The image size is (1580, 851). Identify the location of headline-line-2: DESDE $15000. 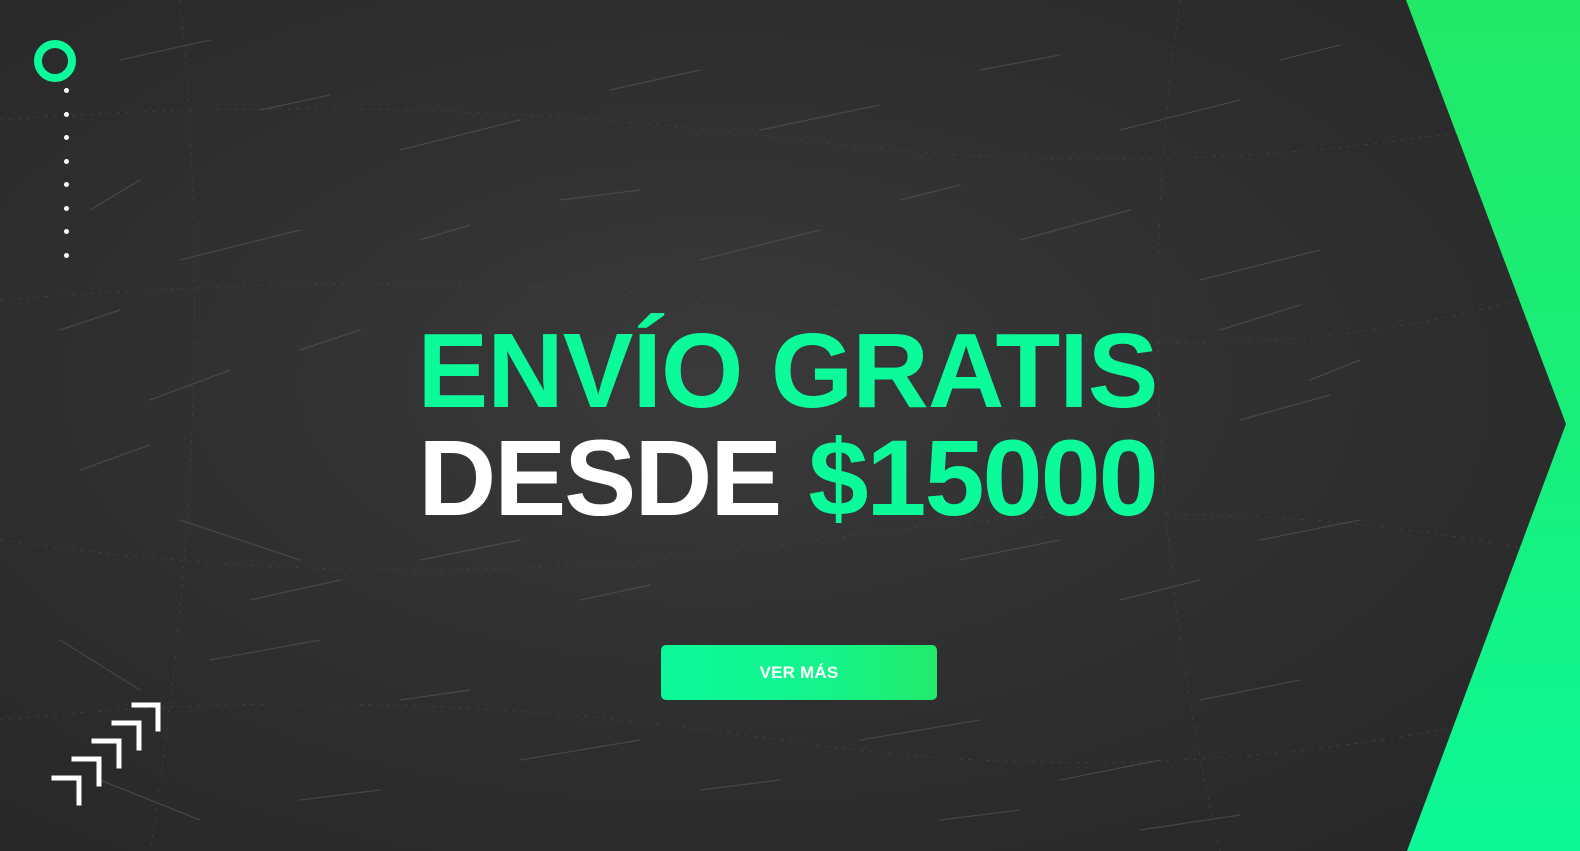
(790, 478).